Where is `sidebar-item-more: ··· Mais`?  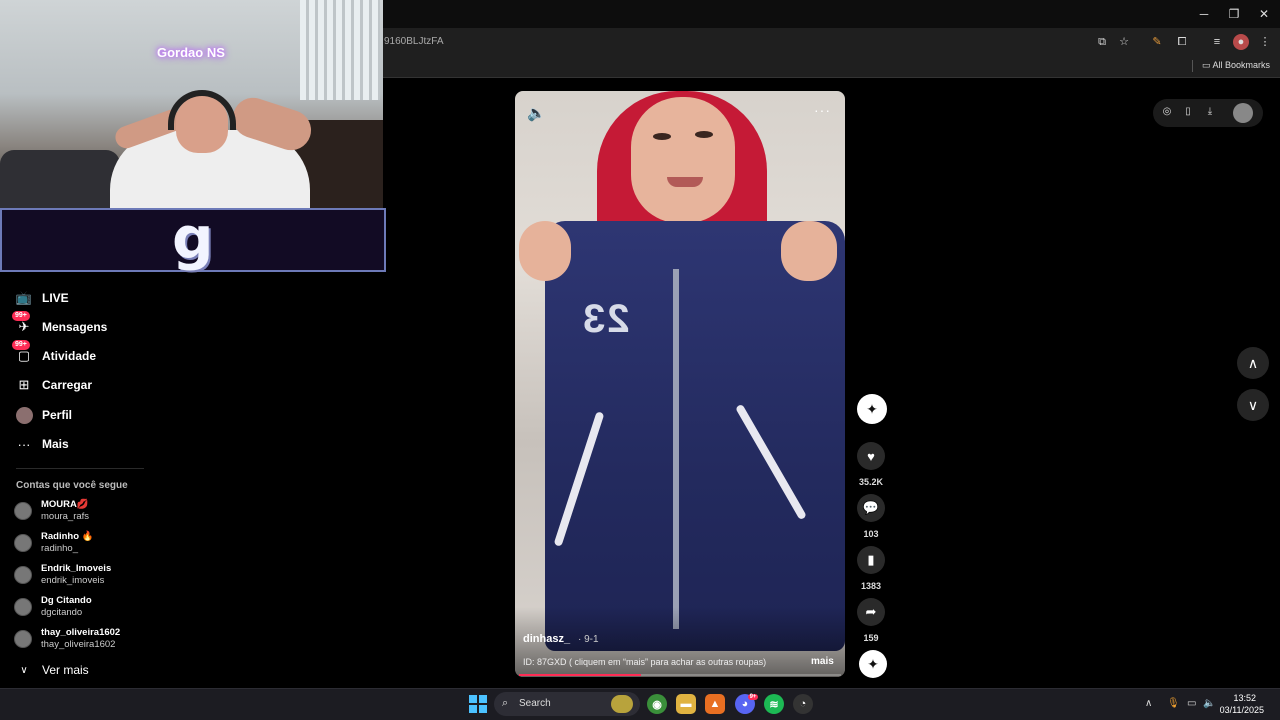 sidebar-item-more: ··· Mais is located at coordinates (41, 444).